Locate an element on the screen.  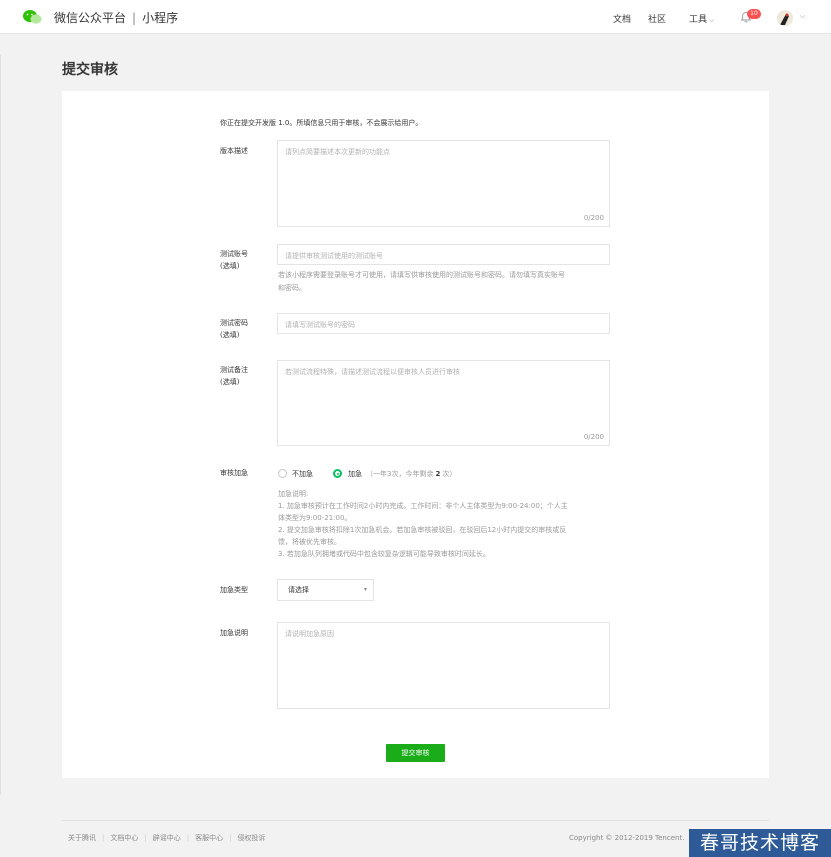
test-account-optional: (选填) is located at coordinates (230, 266).